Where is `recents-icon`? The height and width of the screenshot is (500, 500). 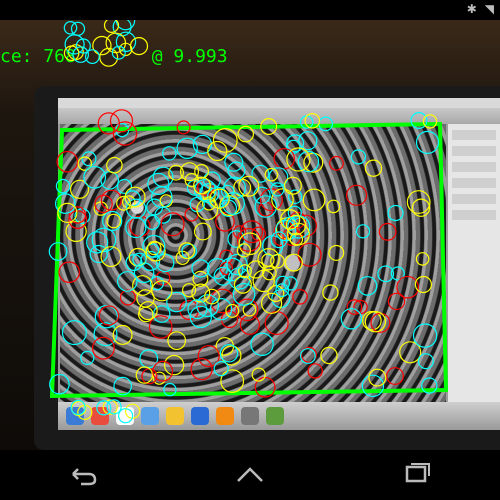 recents-icon is located at coordinates (417, 472).